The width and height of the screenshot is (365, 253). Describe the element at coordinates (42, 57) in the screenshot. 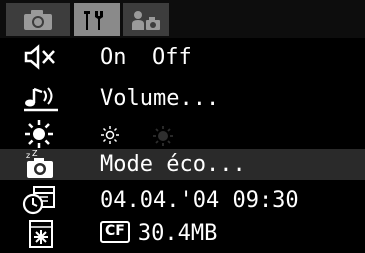

I see `speaker-muted-icon` at that location.